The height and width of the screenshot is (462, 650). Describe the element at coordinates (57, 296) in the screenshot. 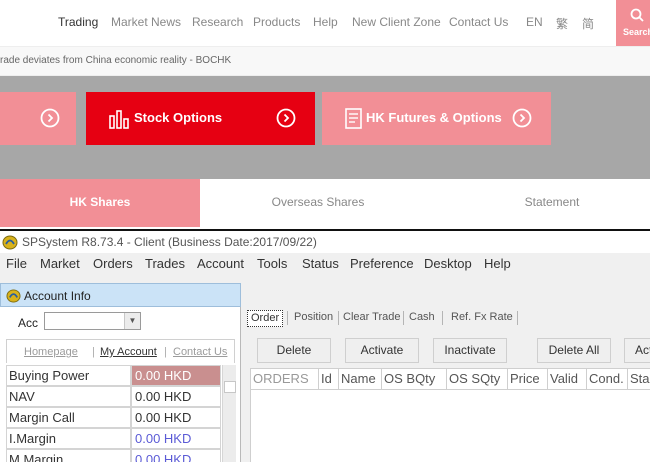

I see `account-info-title: Account Info` at that location.